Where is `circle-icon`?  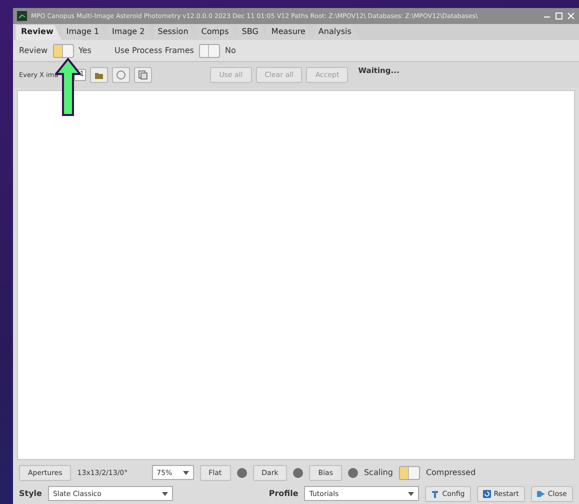
circle-icon is located at coordinates (121, 75).